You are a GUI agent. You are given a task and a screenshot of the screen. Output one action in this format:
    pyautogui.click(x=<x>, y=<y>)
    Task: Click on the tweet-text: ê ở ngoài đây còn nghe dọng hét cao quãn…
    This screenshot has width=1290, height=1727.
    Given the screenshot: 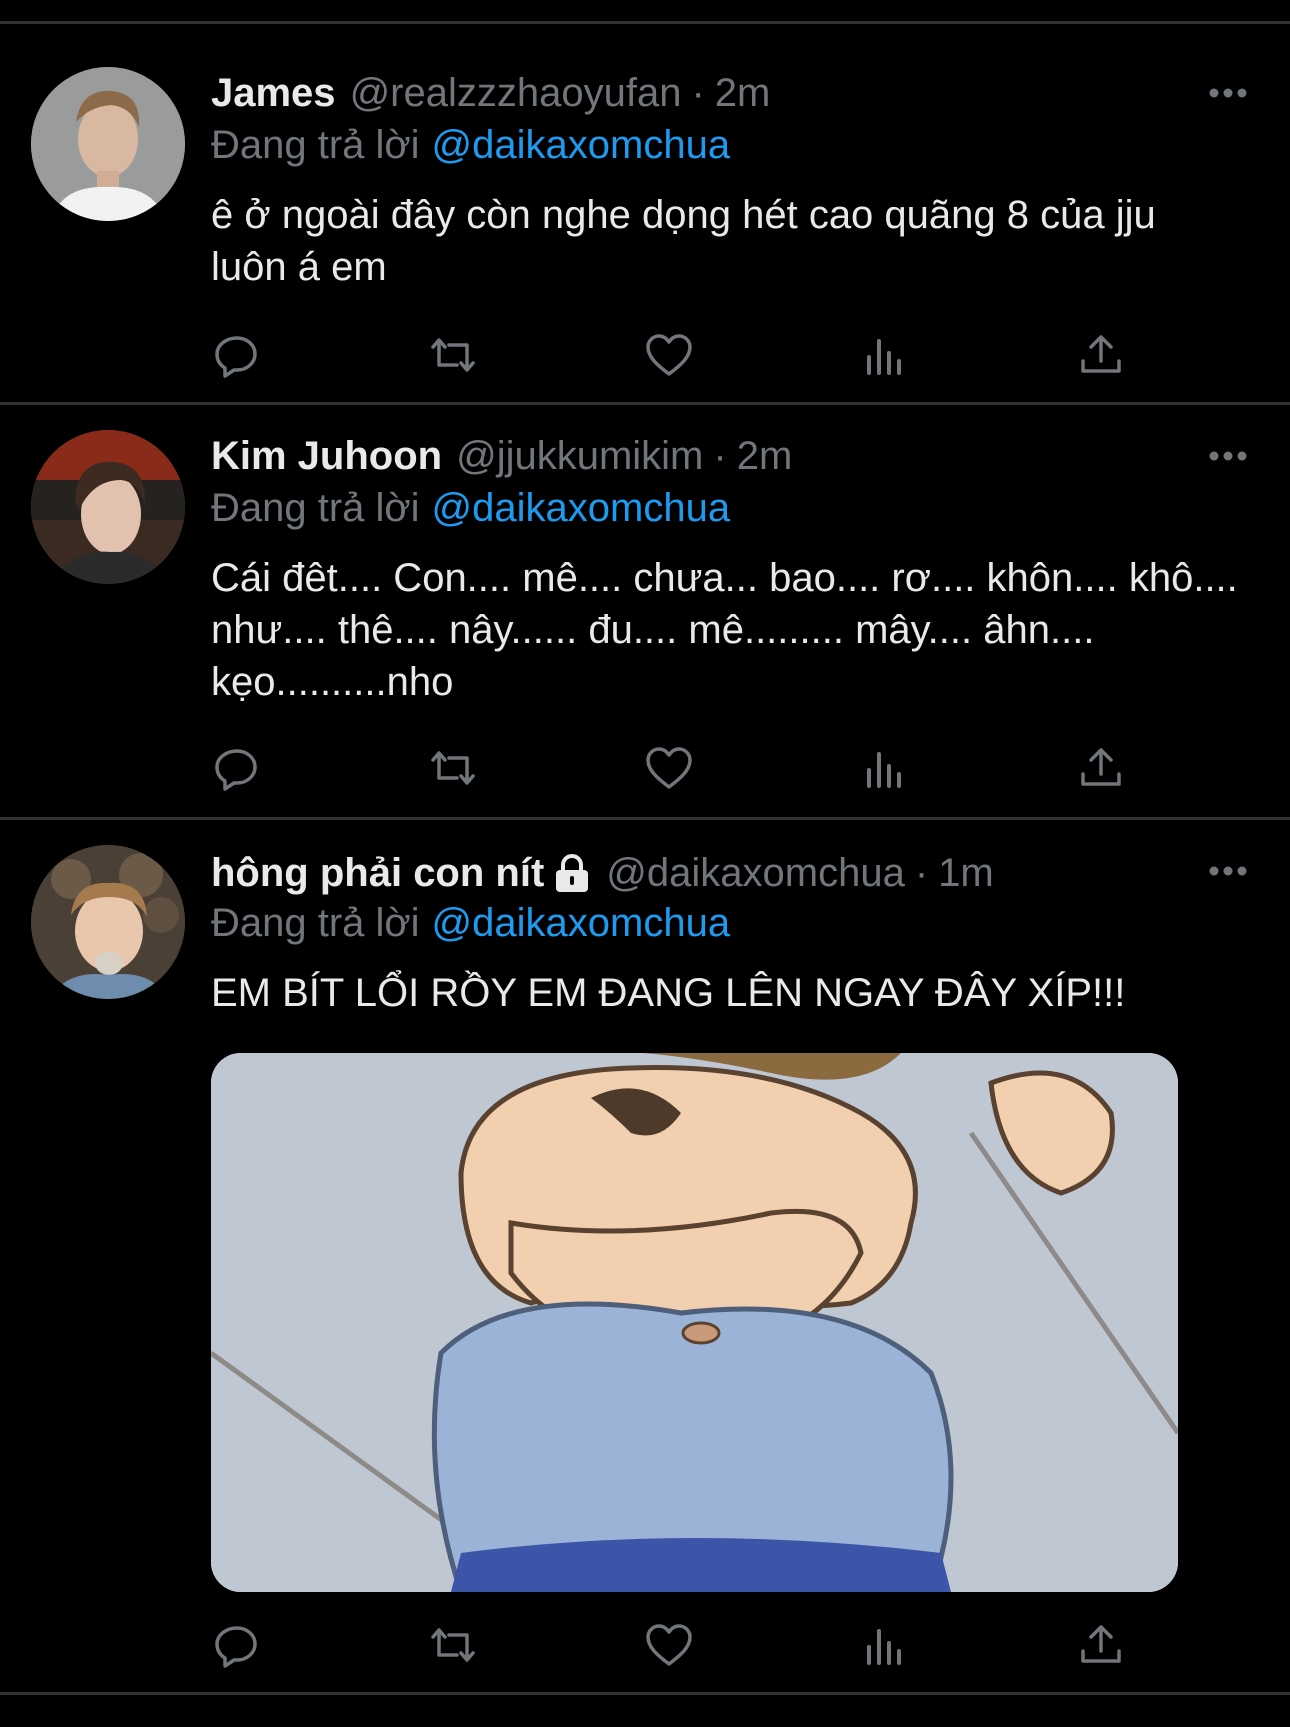 What is the action you would take?
    pyautogui.click(x=683, y=241)
    